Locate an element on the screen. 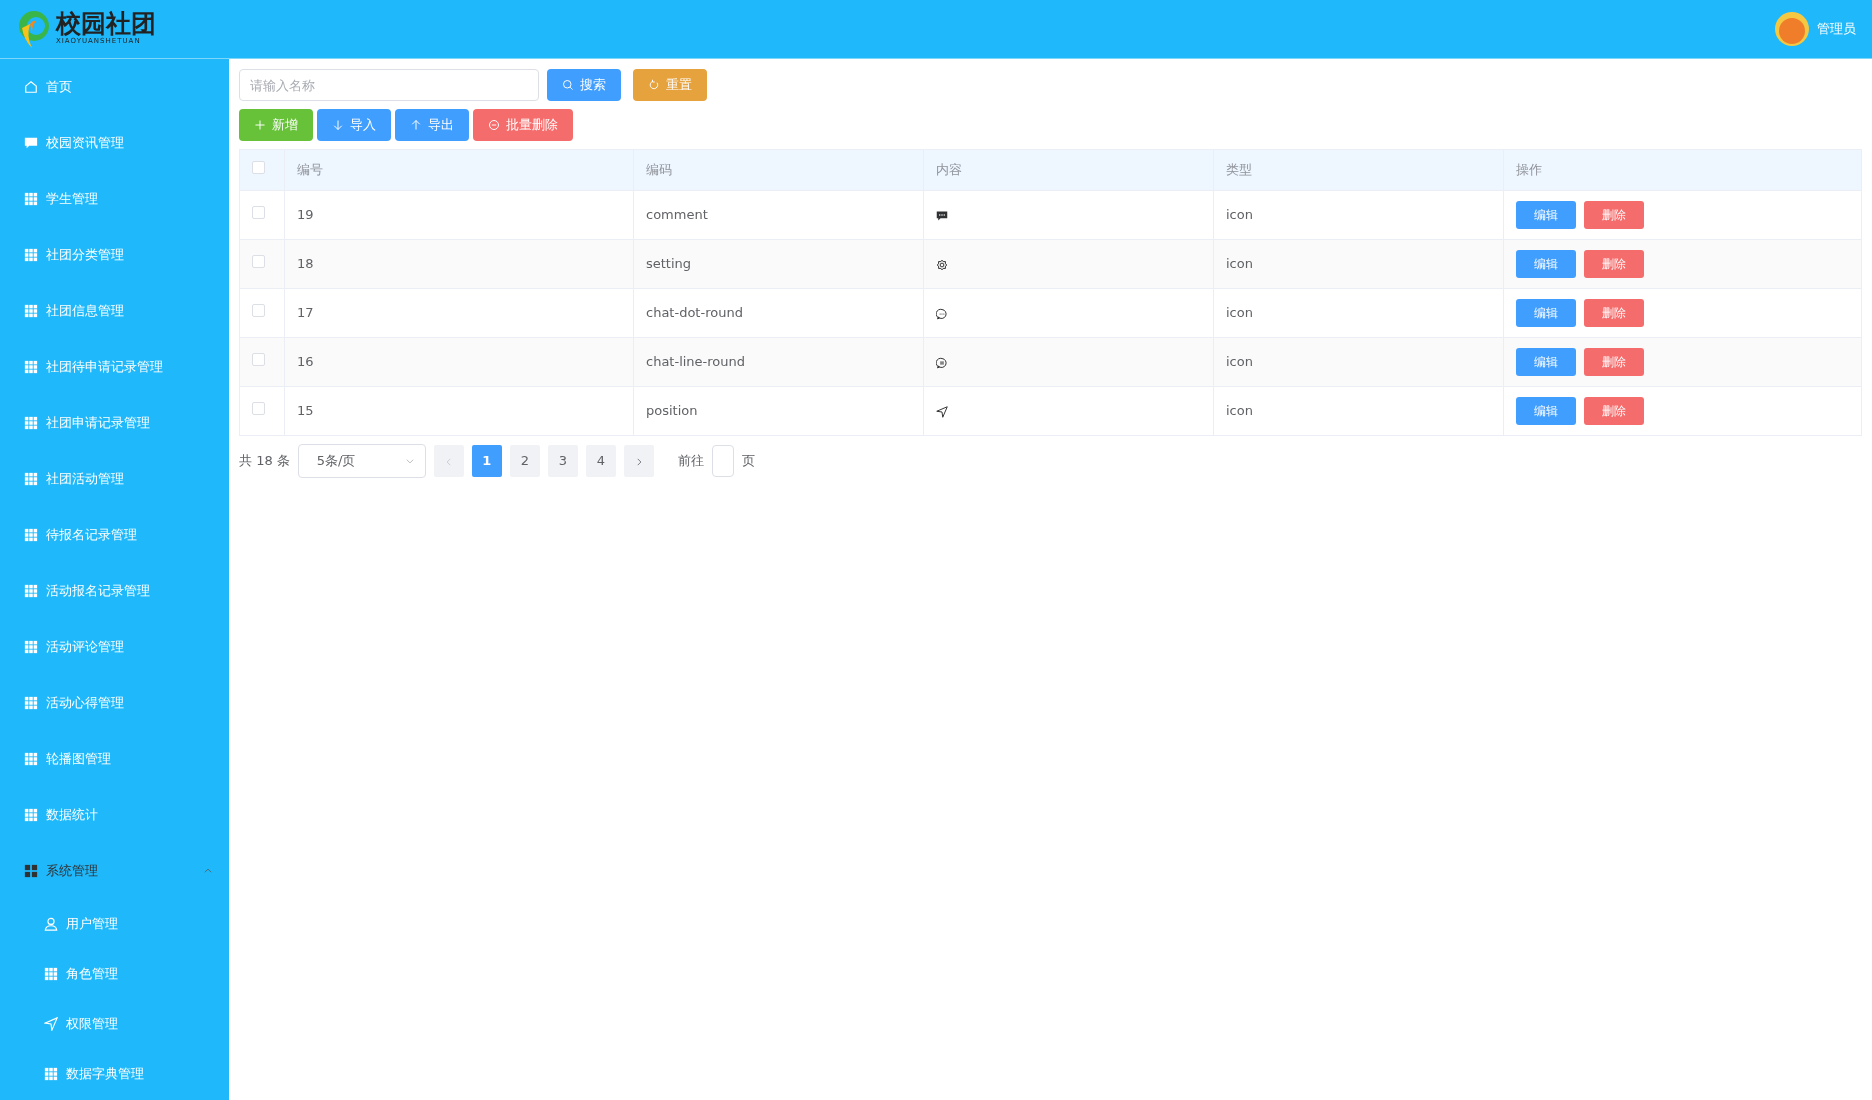  import-button: 导入 is located at coordinates (354, 125).